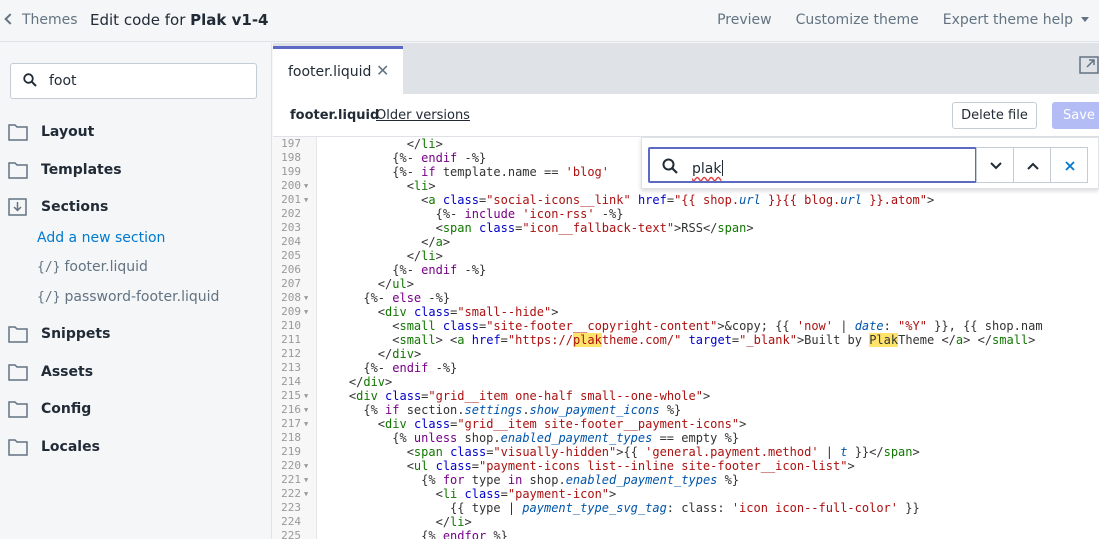 The height and width of the screenshot is (539, 1099). Describe the element at coordinates (229, 20) in the screenshot. I see `title-theme-name: Plak v1-4` at that location.